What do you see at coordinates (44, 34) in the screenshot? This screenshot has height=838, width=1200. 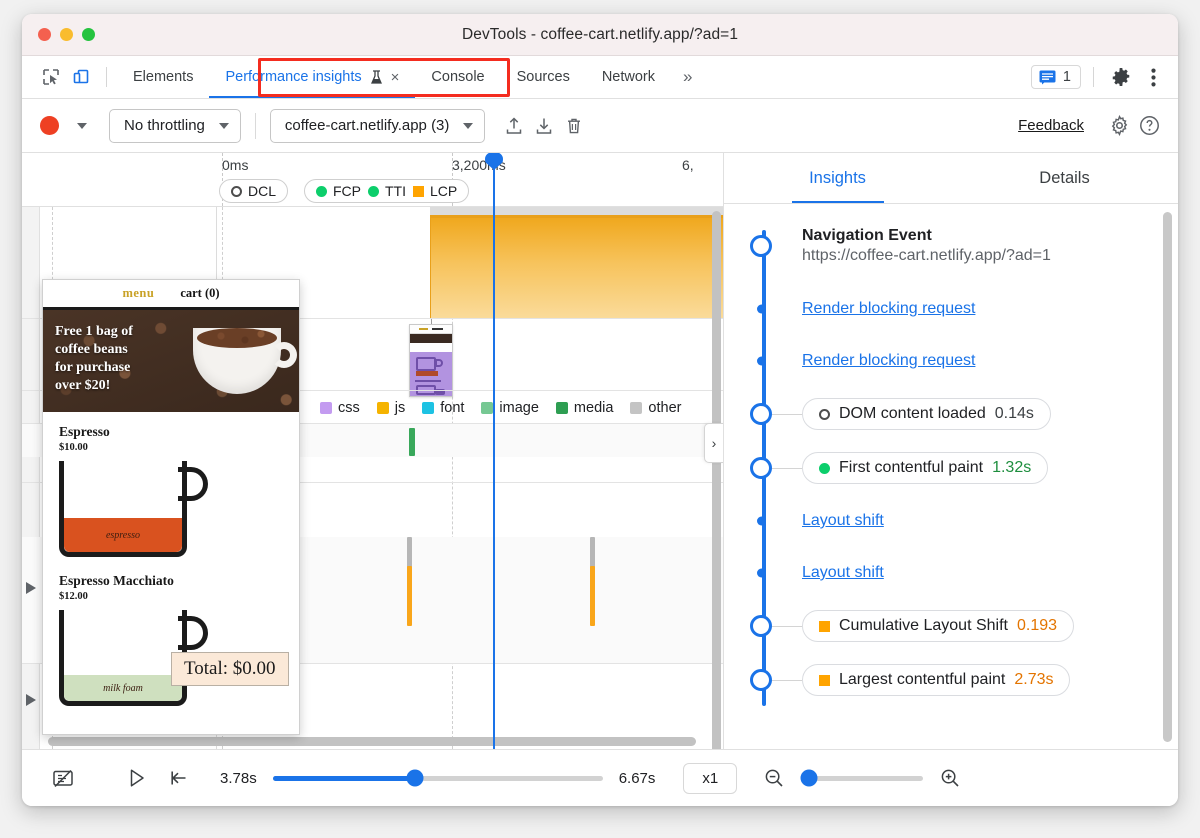 I see `close-window-button` at bounding box center [44, 34].